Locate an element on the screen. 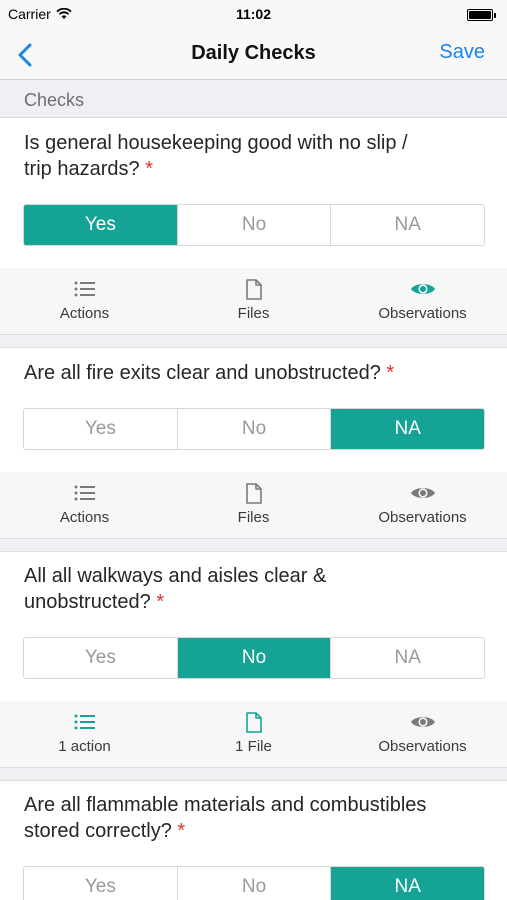 The height and width of the screenshot is (900, 507). status-bar: Carrier 11:02 is located at coordinates (253, 15).